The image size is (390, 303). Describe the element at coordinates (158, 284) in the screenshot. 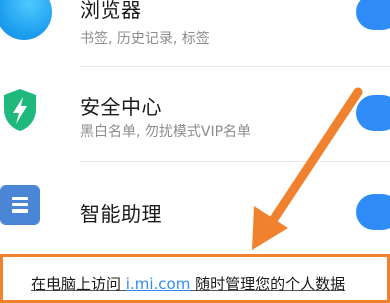

I see `banner-link: i.mi.com` at that location.